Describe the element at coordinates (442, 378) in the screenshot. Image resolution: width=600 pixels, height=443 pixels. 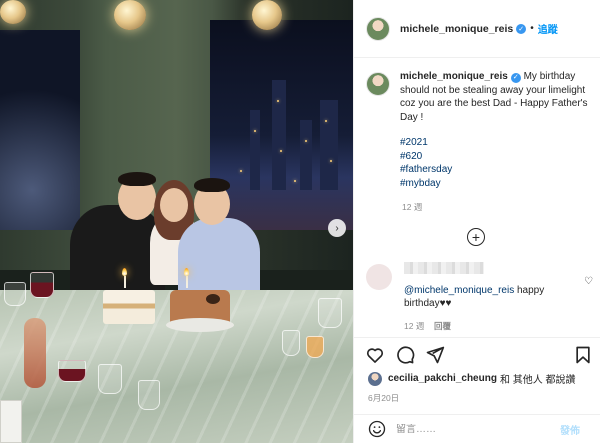
I see `liker-username: cecilia_pakchi_cheung` at that location.